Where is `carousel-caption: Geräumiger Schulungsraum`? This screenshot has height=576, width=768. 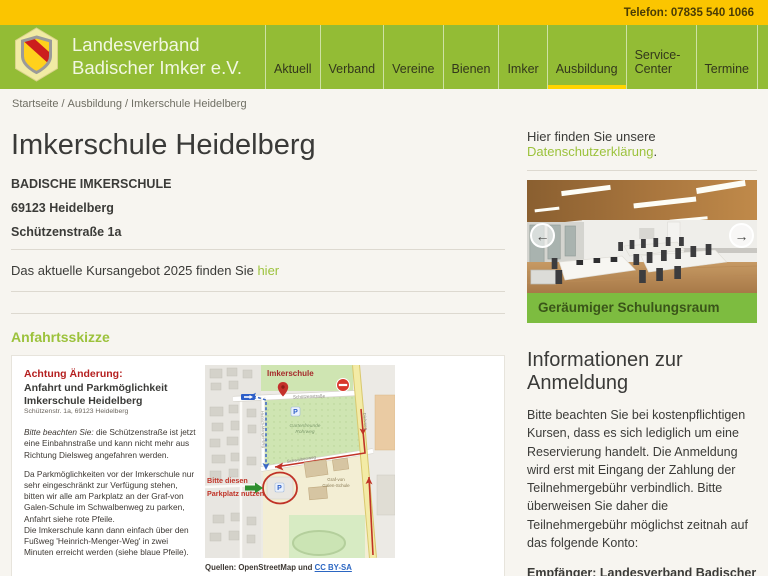
carousel-caption: Geräumiger Schulungsraum is located at coordinates (642, 308).